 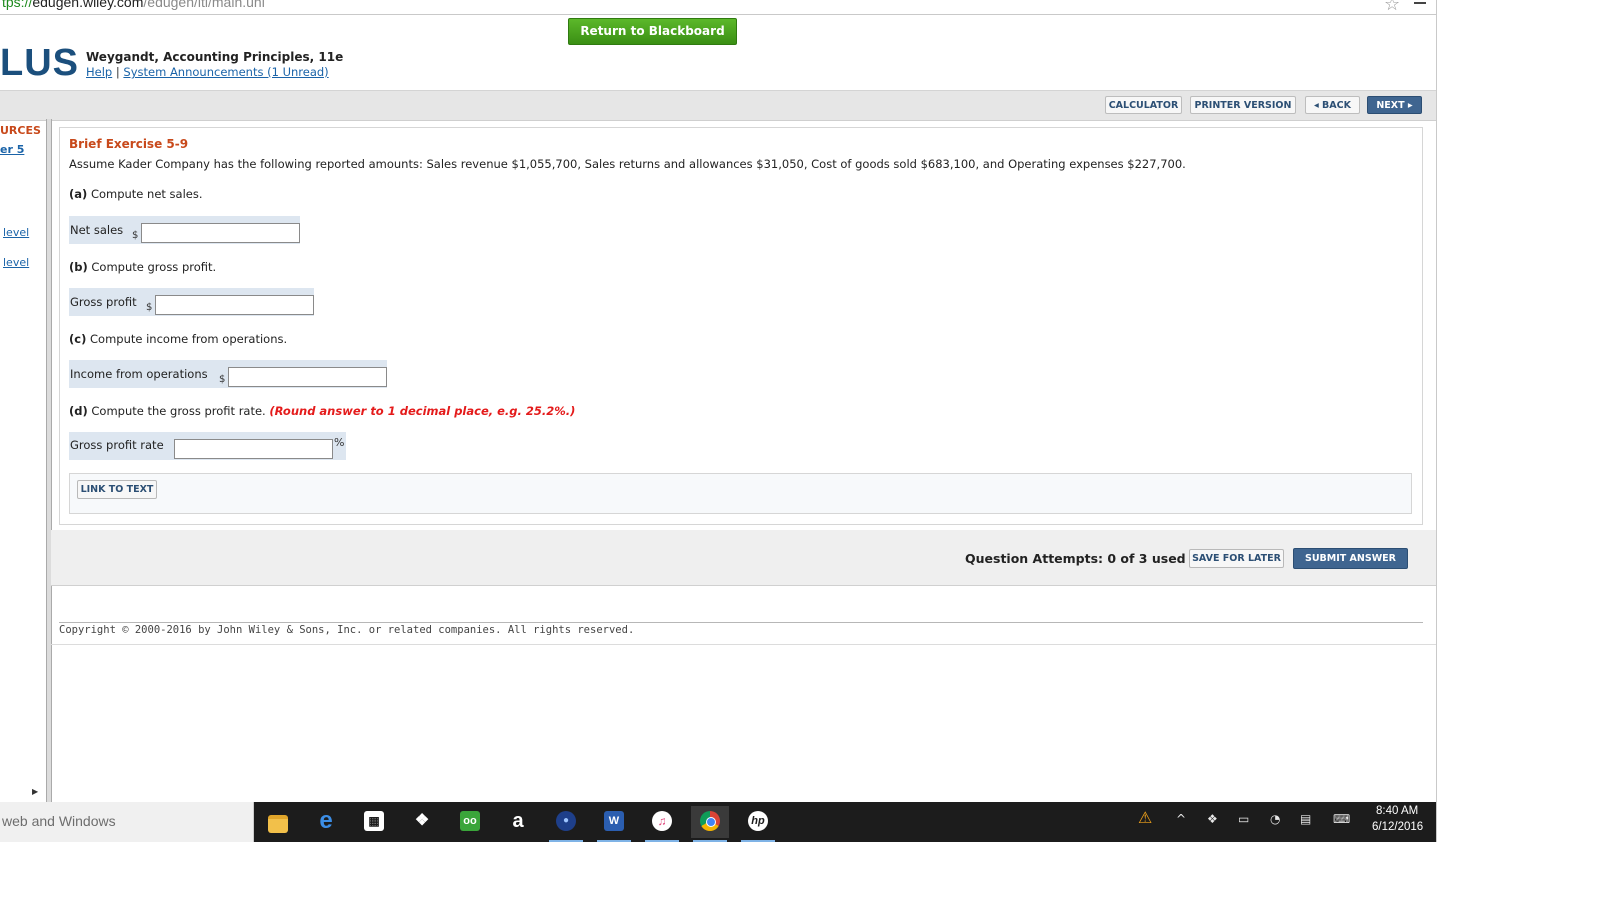 I want to click on tripadvisor-icon: oo, so click(x=470, y=822).